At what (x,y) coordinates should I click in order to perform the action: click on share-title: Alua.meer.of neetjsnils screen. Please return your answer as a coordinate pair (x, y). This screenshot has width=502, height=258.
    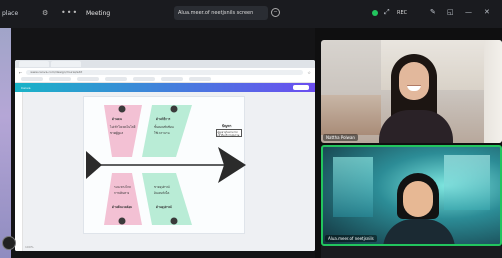
    Looking at the image, I should click on (216, 13).